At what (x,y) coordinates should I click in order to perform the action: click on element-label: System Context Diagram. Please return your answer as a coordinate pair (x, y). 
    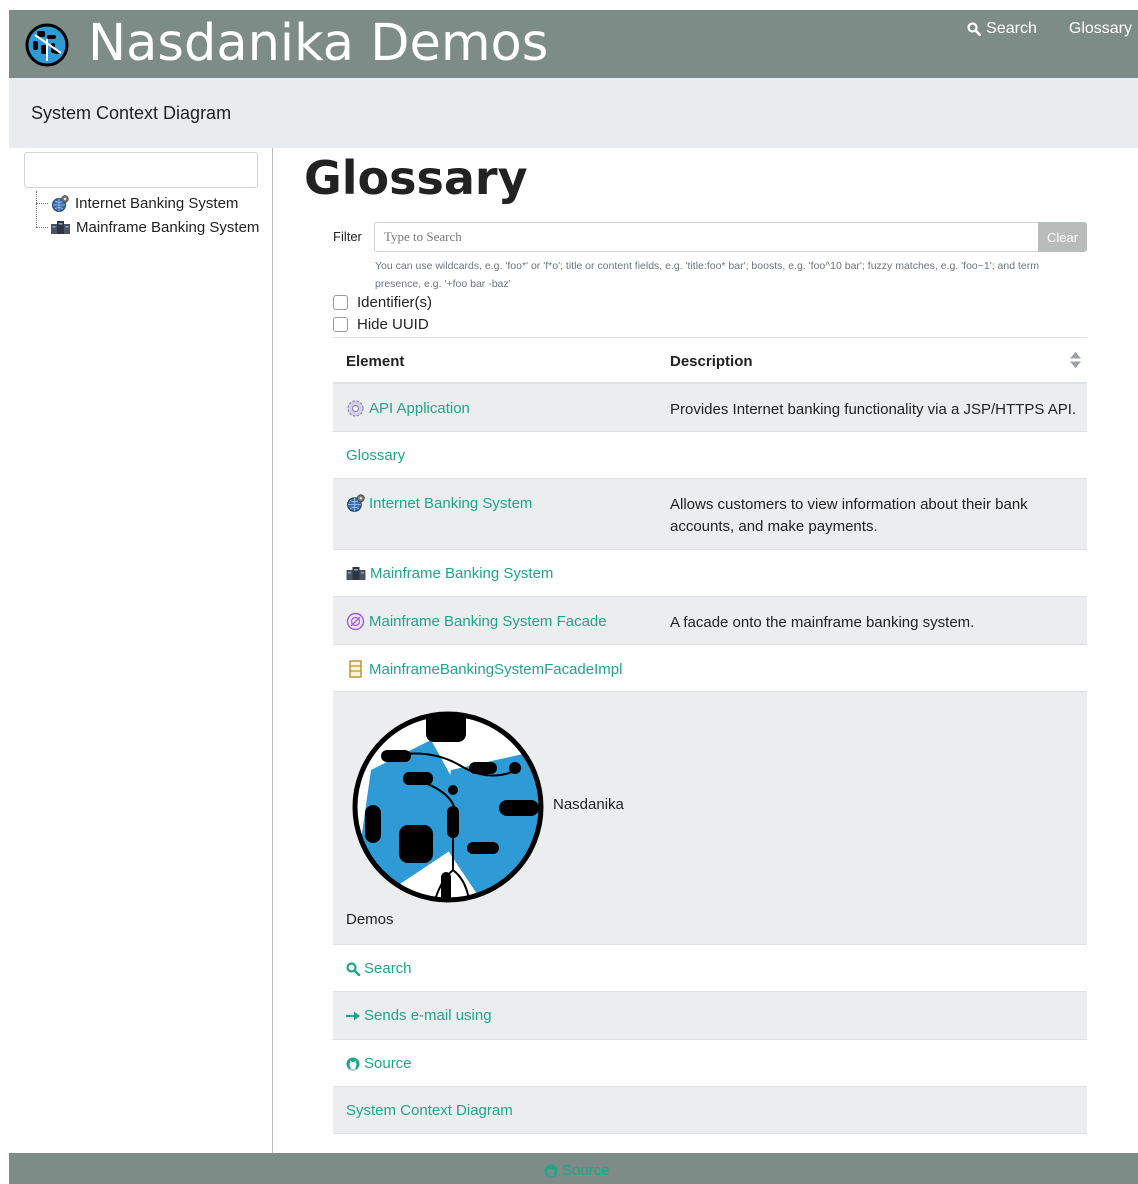
    Looking at the image, I should click on (429, 1110).